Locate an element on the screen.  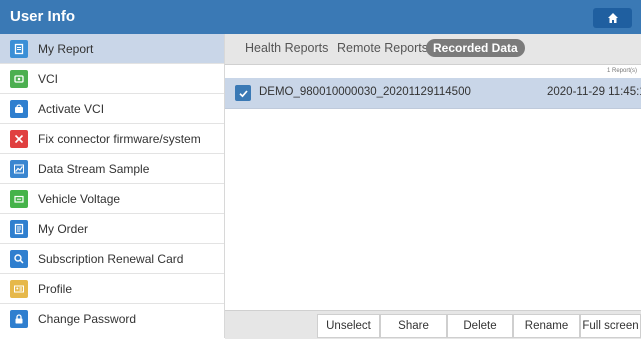
sidebar-item-change-password: Change Password is located at coordinates (112, 319).